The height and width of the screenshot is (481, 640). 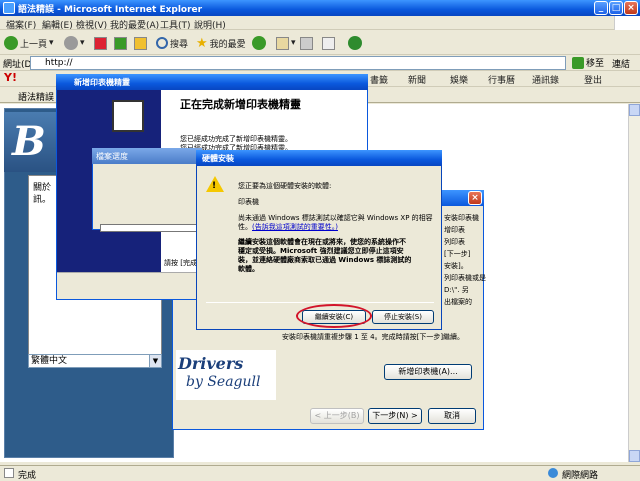 I want to click on yahoo-logout: 登出, so click(x=593, y=79).